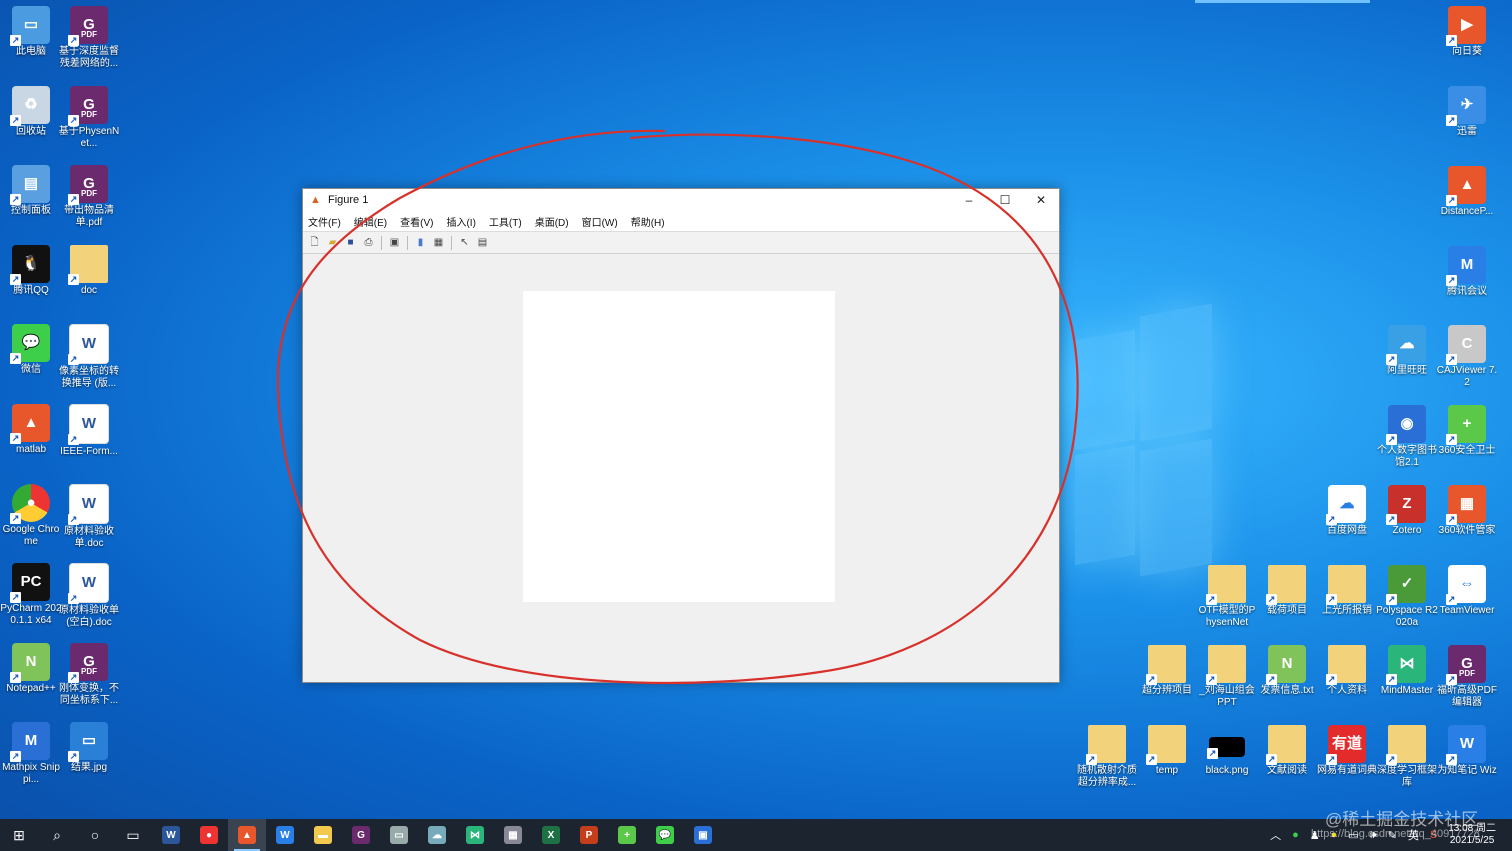  I want to click on desktop.left_col1-desktop-icon: ▲matlab, so click(31, 430).